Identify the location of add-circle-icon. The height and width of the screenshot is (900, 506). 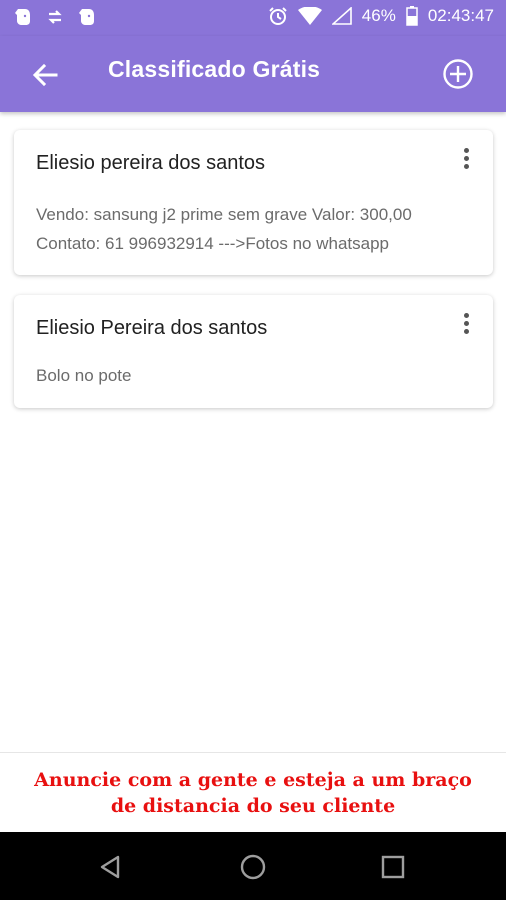
(458, 74).